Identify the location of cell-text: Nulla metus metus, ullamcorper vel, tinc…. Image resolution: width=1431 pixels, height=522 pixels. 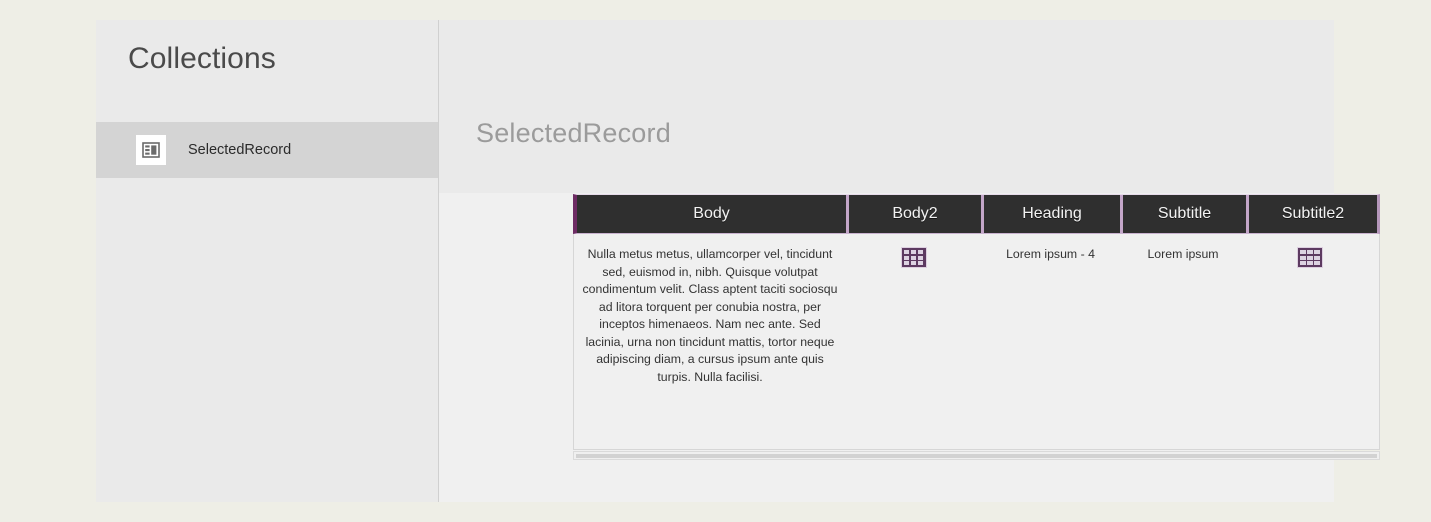
(710, 315).